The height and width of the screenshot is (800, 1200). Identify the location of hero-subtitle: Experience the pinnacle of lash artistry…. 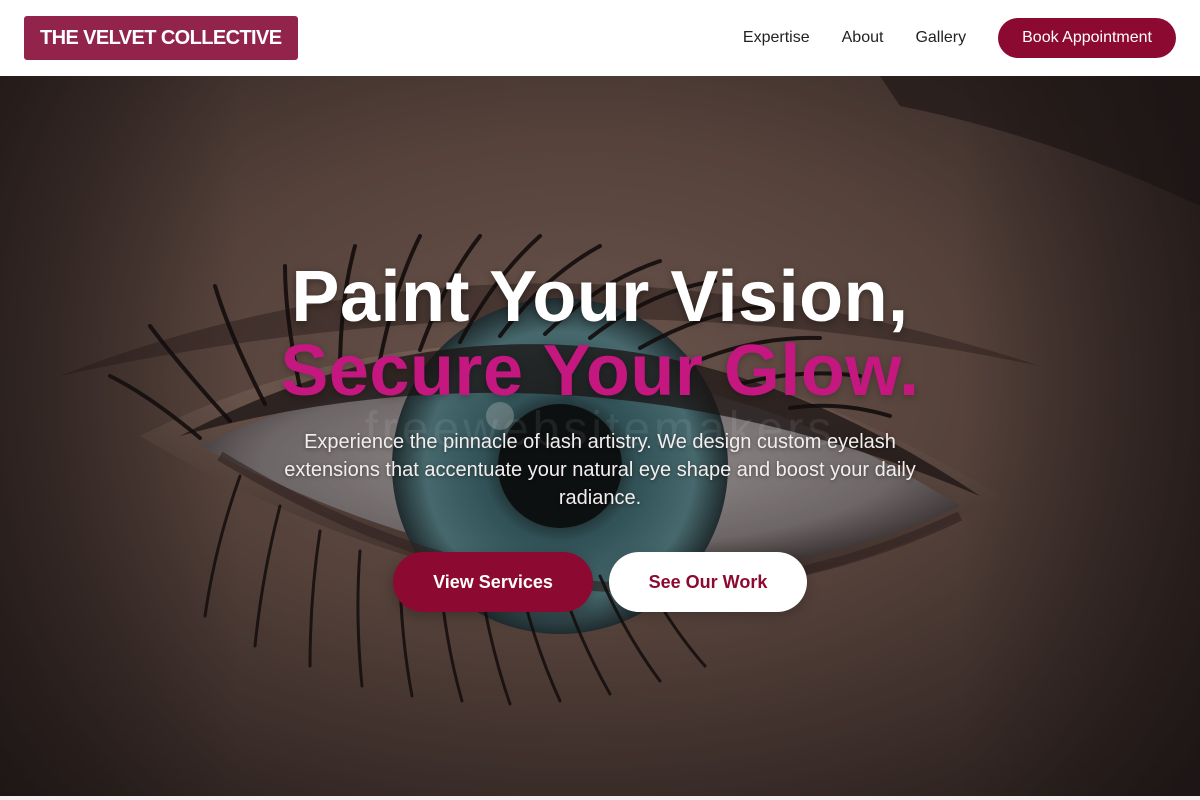
(600, 470).